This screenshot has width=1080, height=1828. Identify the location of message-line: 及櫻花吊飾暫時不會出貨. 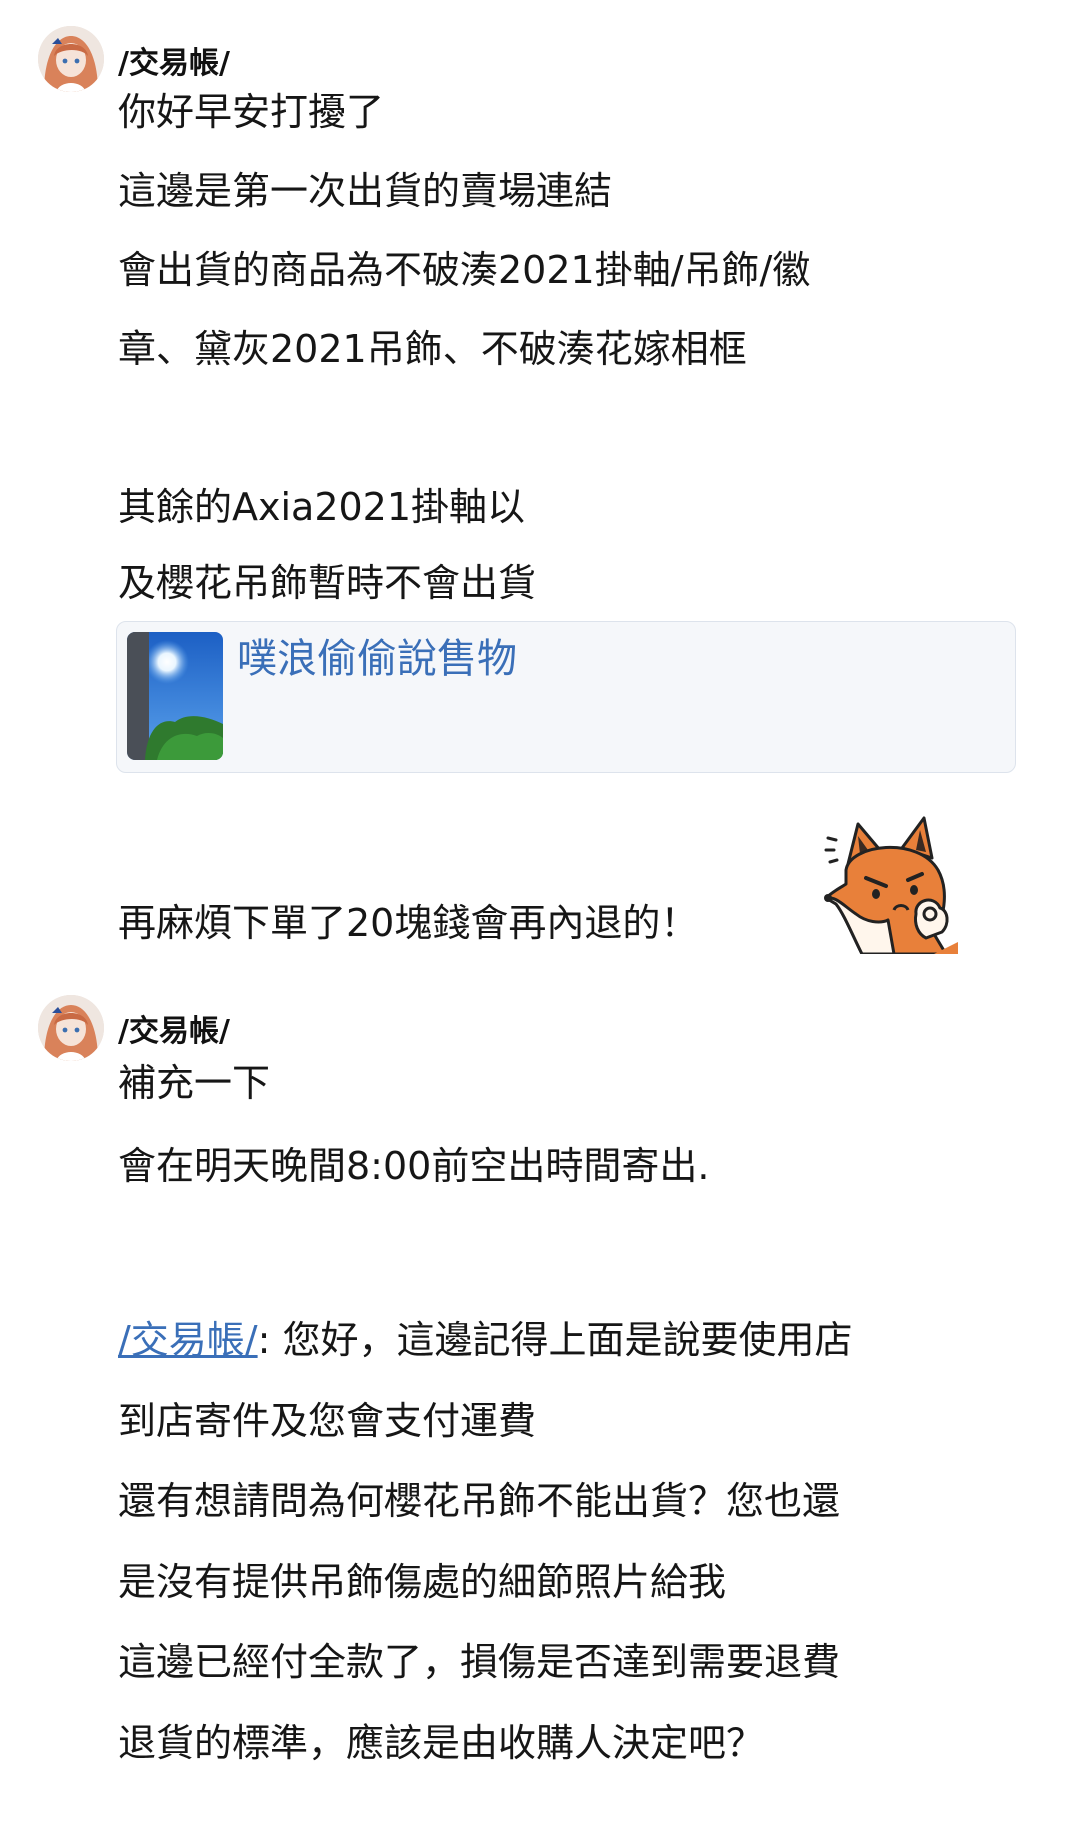
(327, 583).